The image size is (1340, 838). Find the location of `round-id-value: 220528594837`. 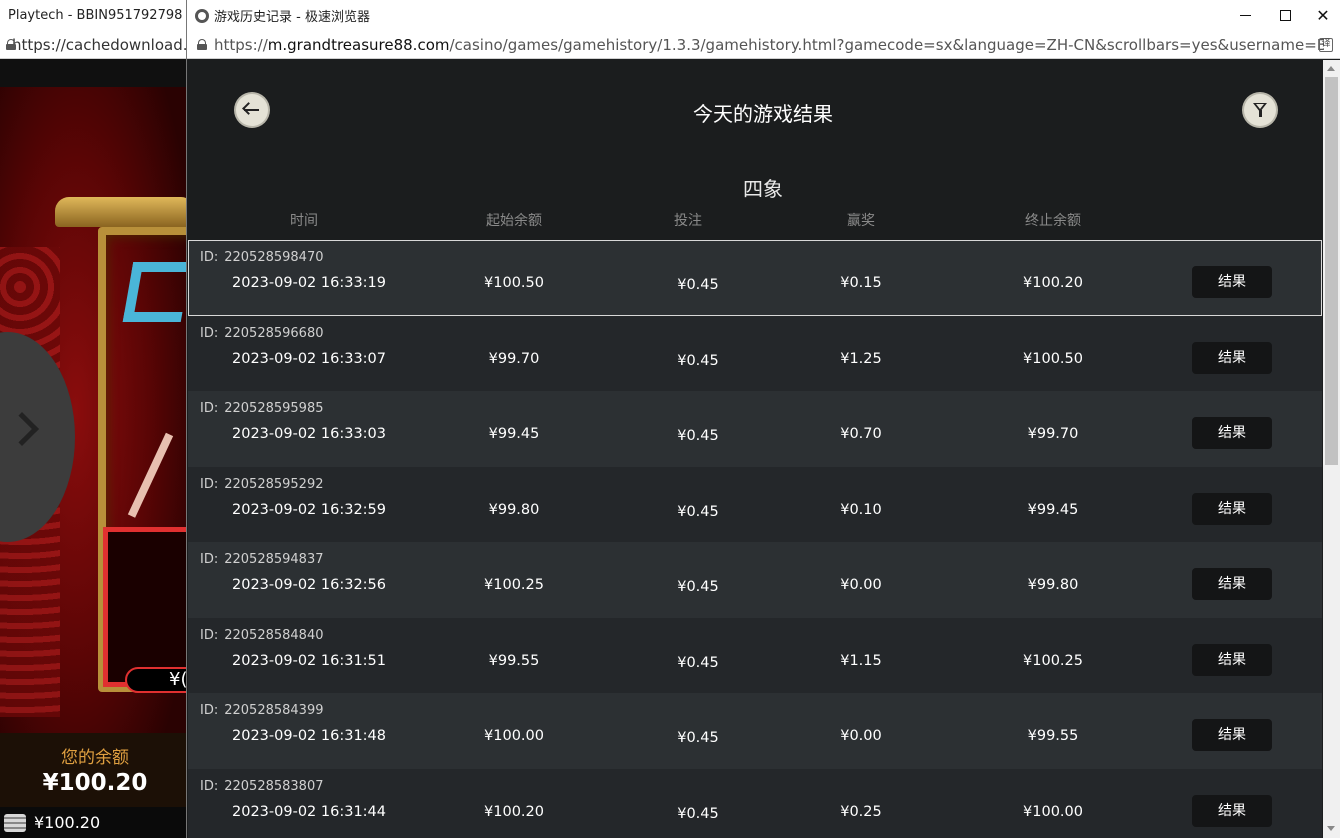

round-id-value: 220528594837 is located at coordinates (274, 559).